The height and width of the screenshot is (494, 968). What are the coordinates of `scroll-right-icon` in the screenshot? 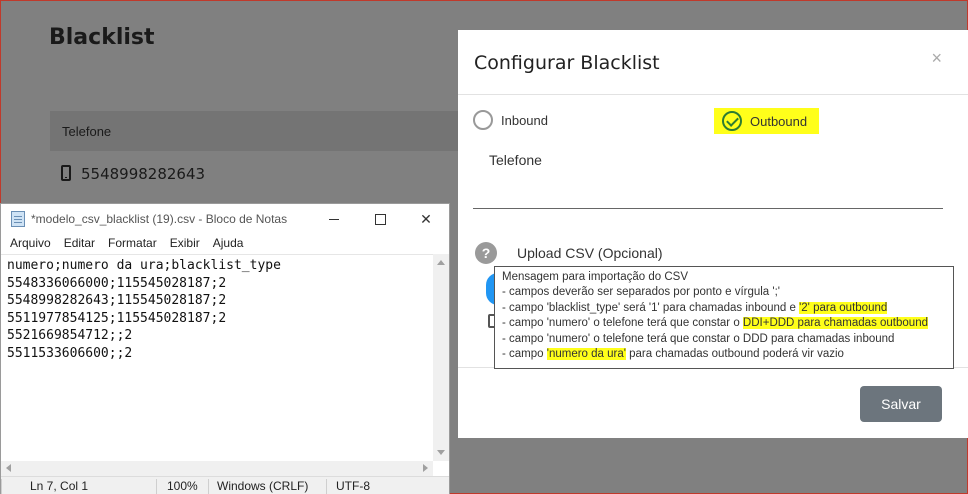 It's located at (425, 468).